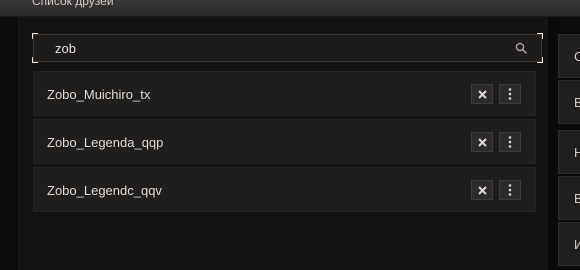 This screenshot has height=270, width=580. Describe the element at coordinates (577, 56) in the screenshot. I see `side-menu-label: С` at that location.